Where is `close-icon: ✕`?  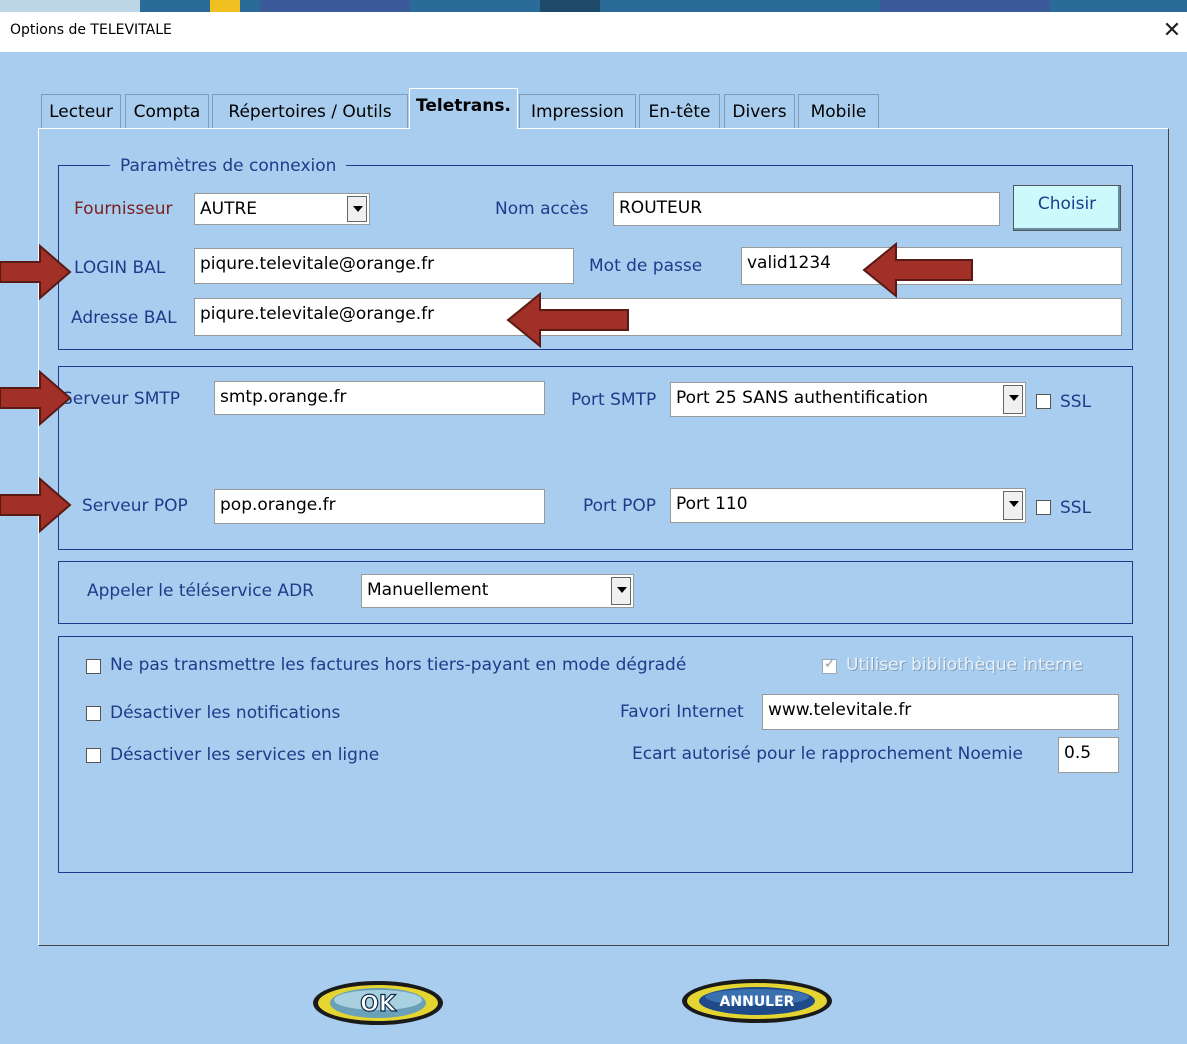
close-icon: ✕ is located at coordinates (1172, 31).